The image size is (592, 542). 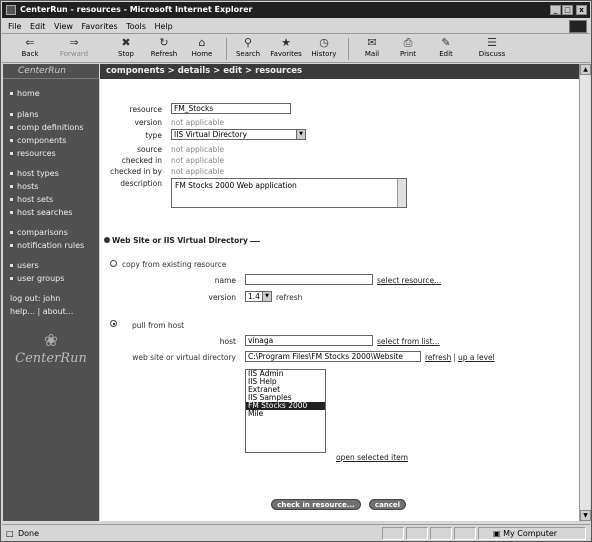 What do you see at coordinates (581, 10) in the screenshot?
I see `close-button: x` at bounding box center [581, 10].